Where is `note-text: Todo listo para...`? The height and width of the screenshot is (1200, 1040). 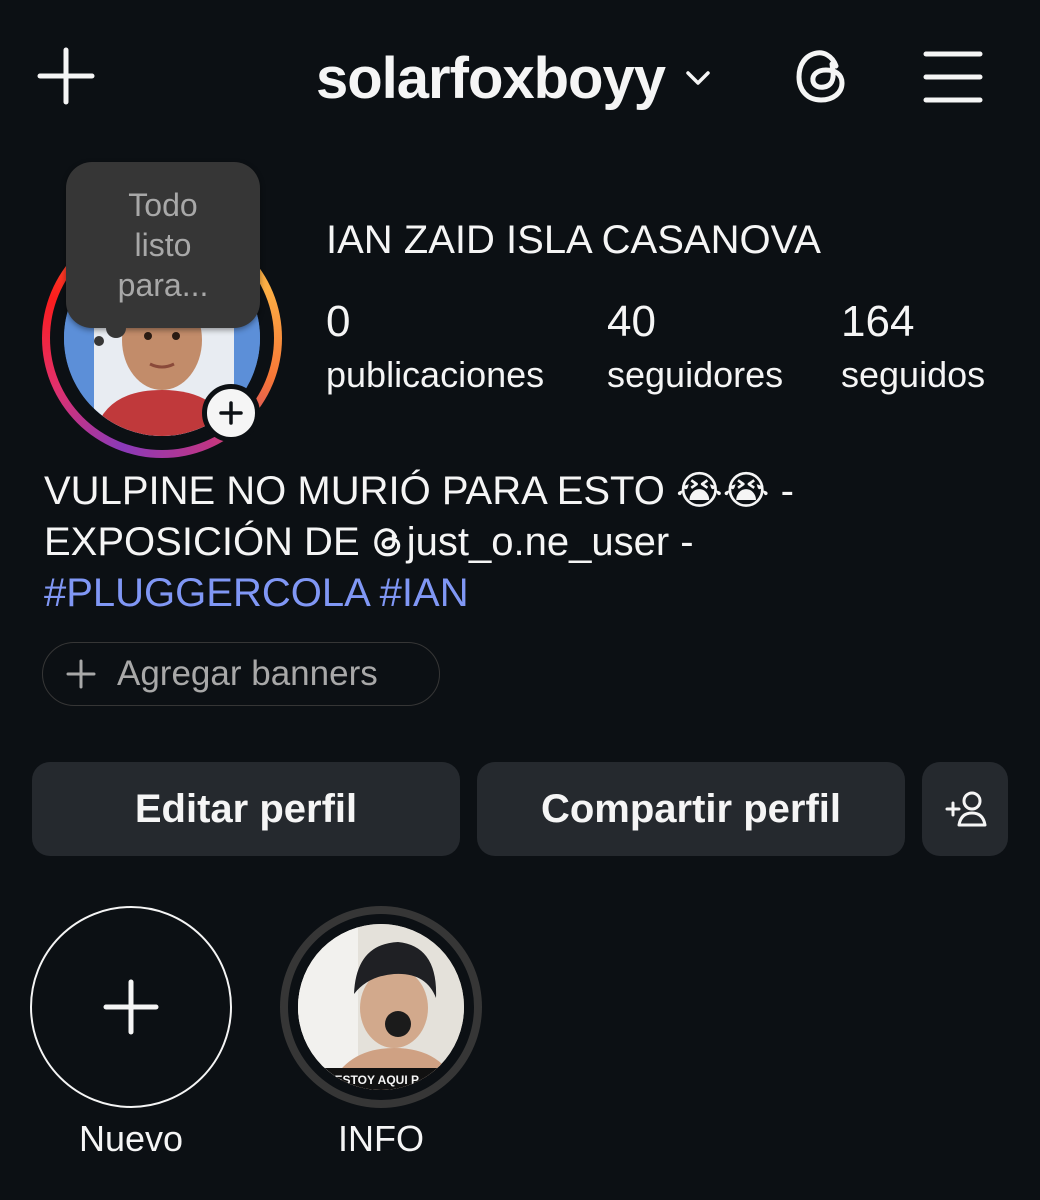
note-text: Todo listo para... is located at coordinates (163, 245).